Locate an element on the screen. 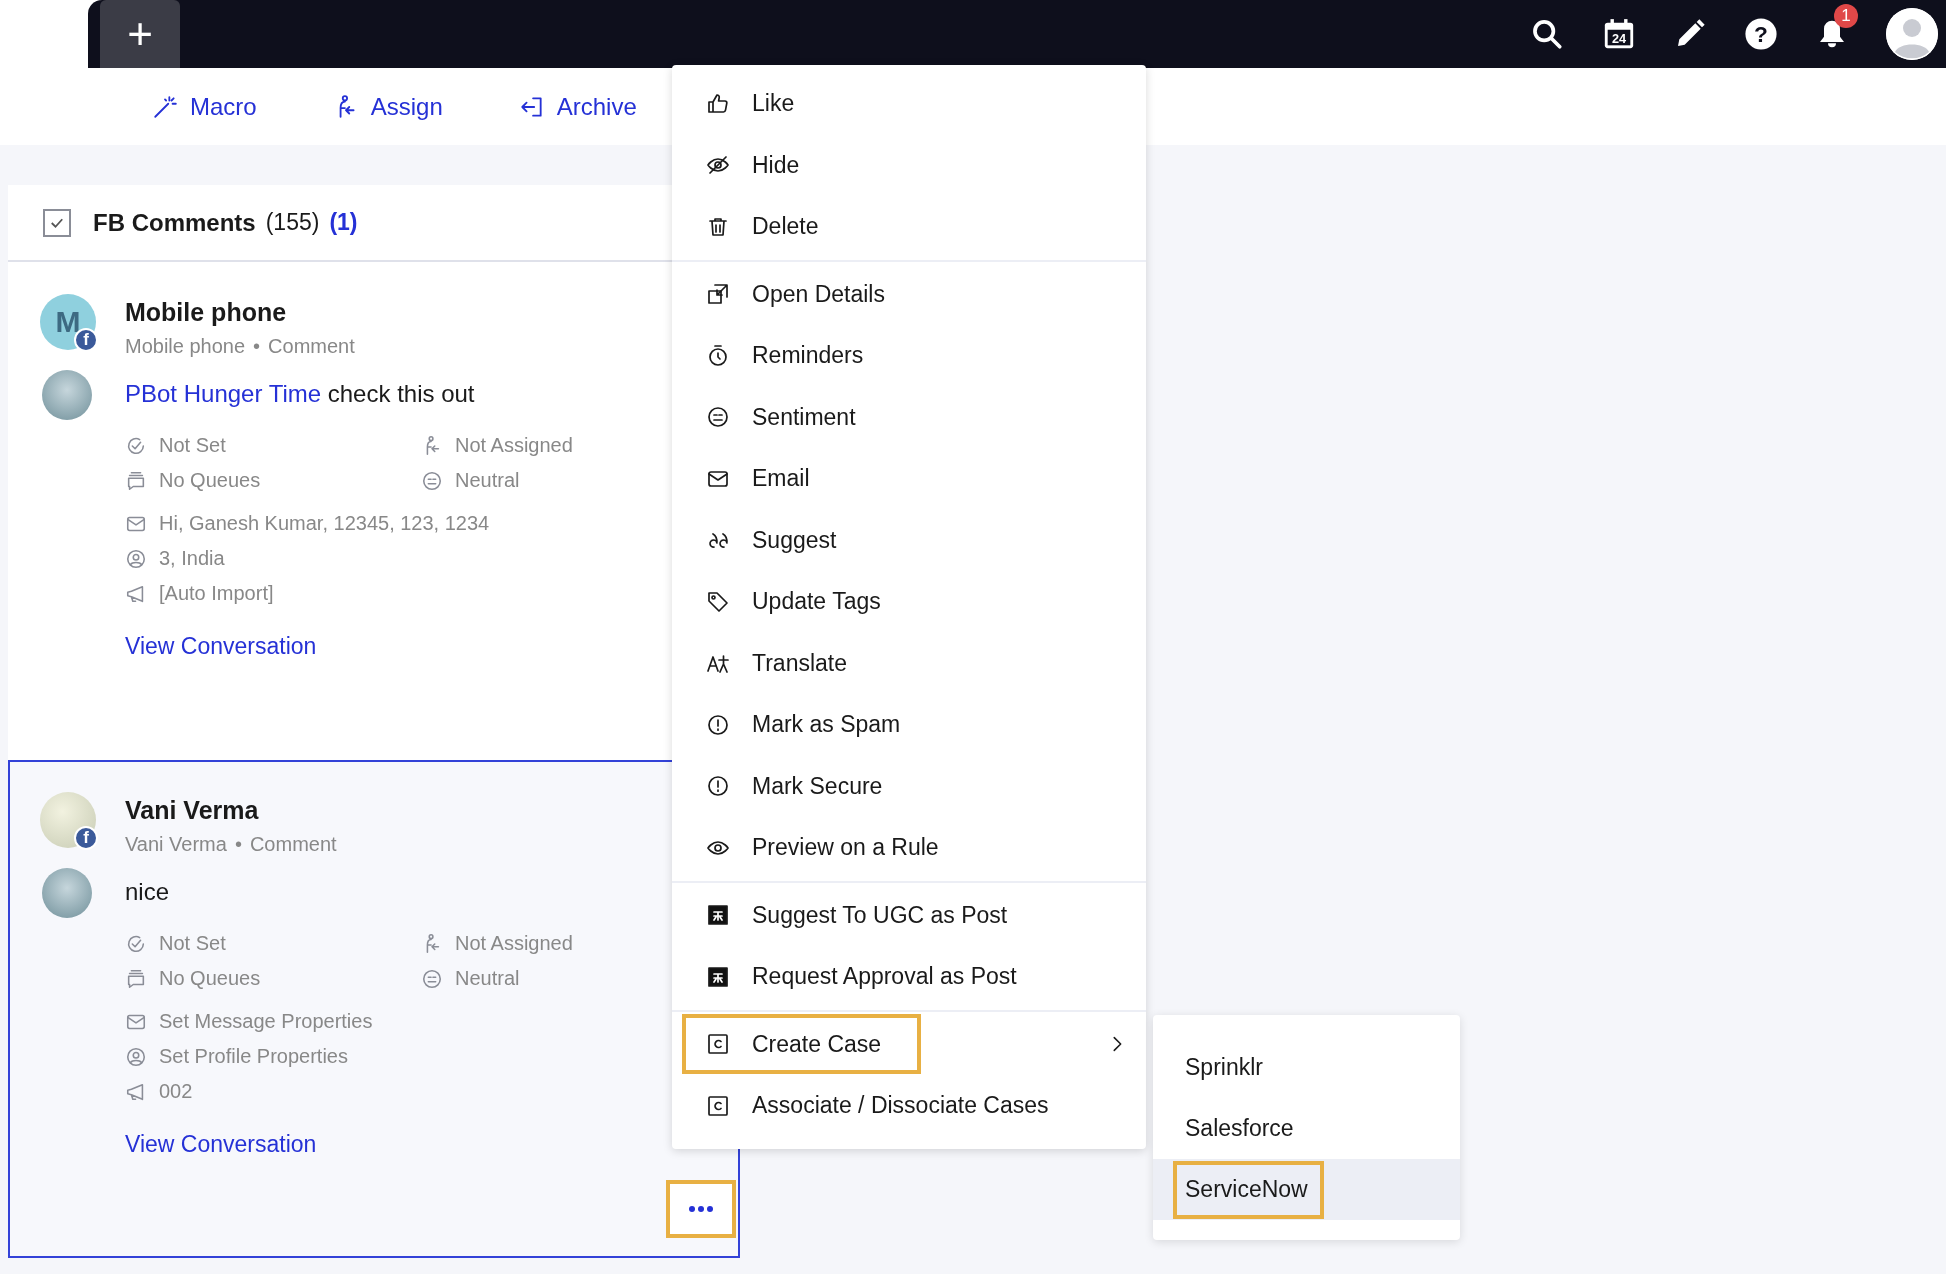 The height and width of the screenshot is (1274, 1946). menu-item: Delete is located at coordinates (909, 227).